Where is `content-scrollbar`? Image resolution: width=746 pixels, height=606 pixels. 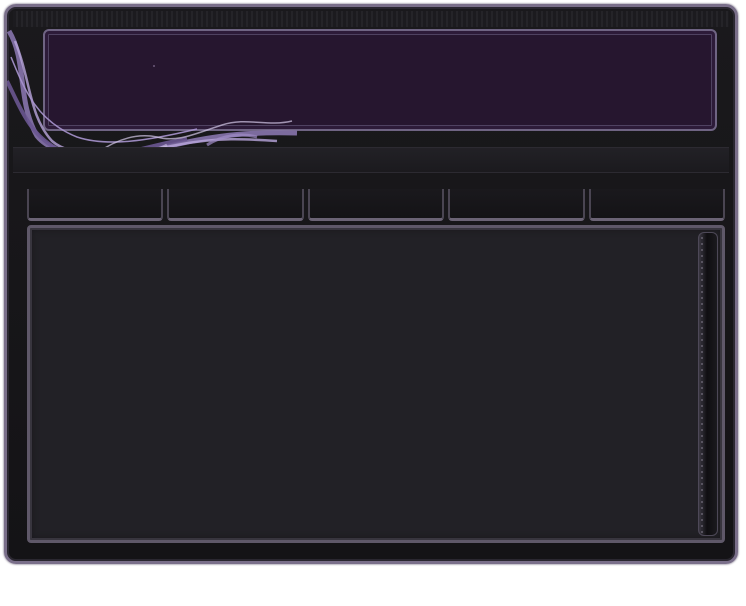 content-scrollbar is located at coordinates (708, 384).